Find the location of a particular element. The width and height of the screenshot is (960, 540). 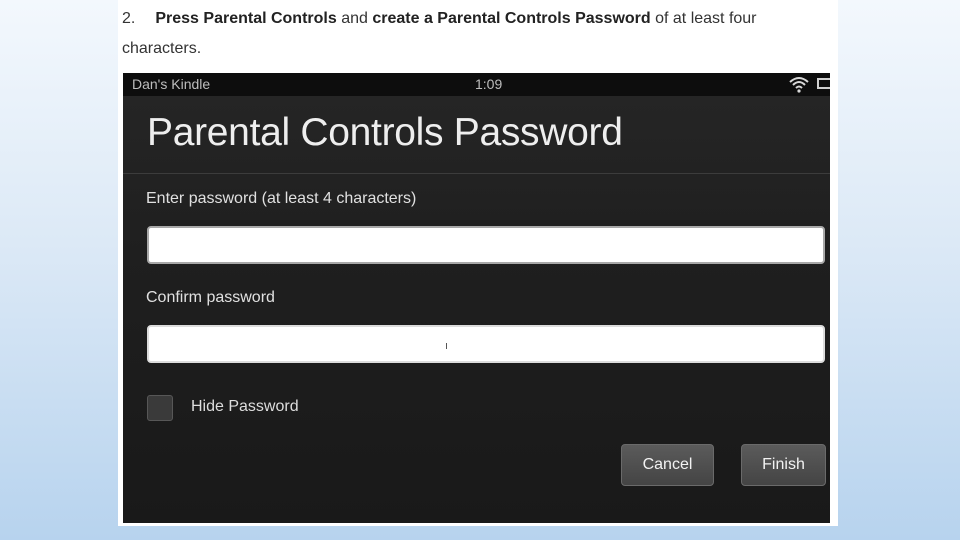

step-number: 2. is located at coordinates (129, 18).